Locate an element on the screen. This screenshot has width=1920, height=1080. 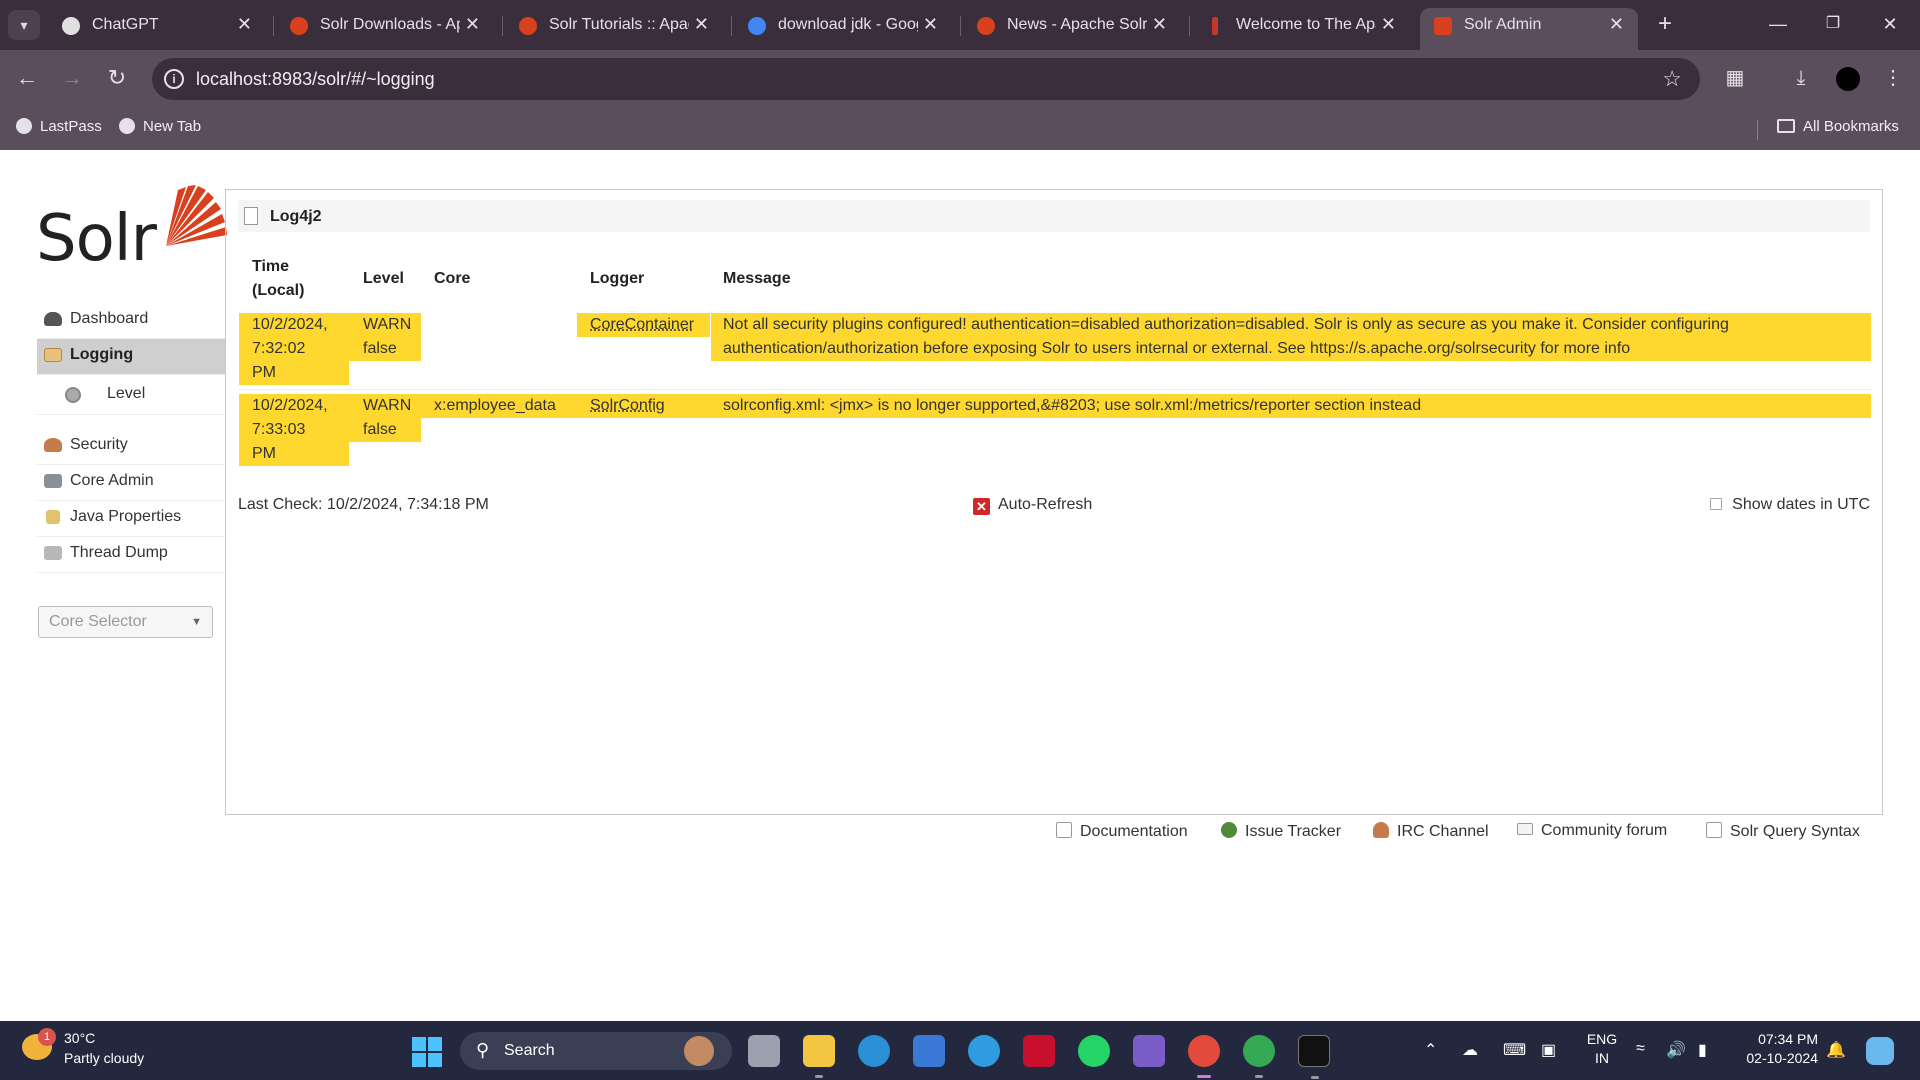
bookmark-new-tab: New Tab is located at coordinates (160, 126).